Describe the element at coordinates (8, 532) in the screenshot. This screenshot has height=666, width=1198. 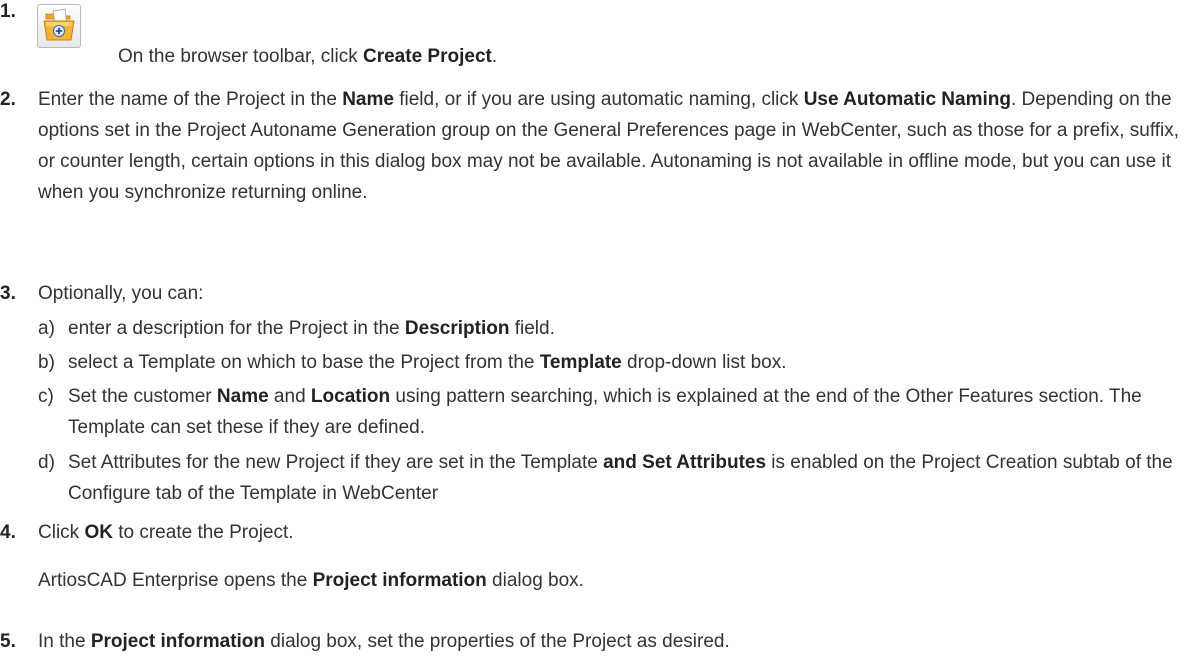
I see `step-number: 4.` at that location.